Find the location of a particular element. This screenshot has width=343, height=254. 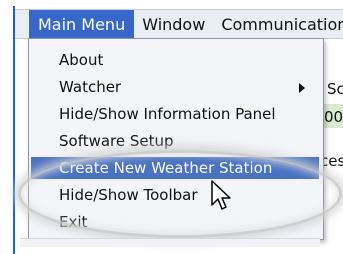

background-text-fragment: Sc is located at coordinates (335, 89).